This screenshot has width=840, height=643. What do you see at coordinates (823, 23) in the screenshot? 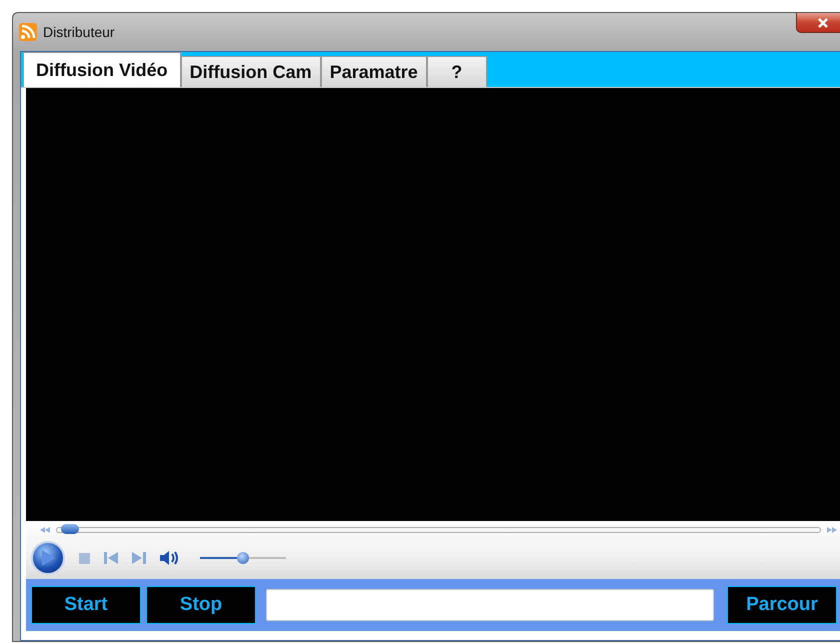
I see `close-icon` at bounding box center [823, 23].